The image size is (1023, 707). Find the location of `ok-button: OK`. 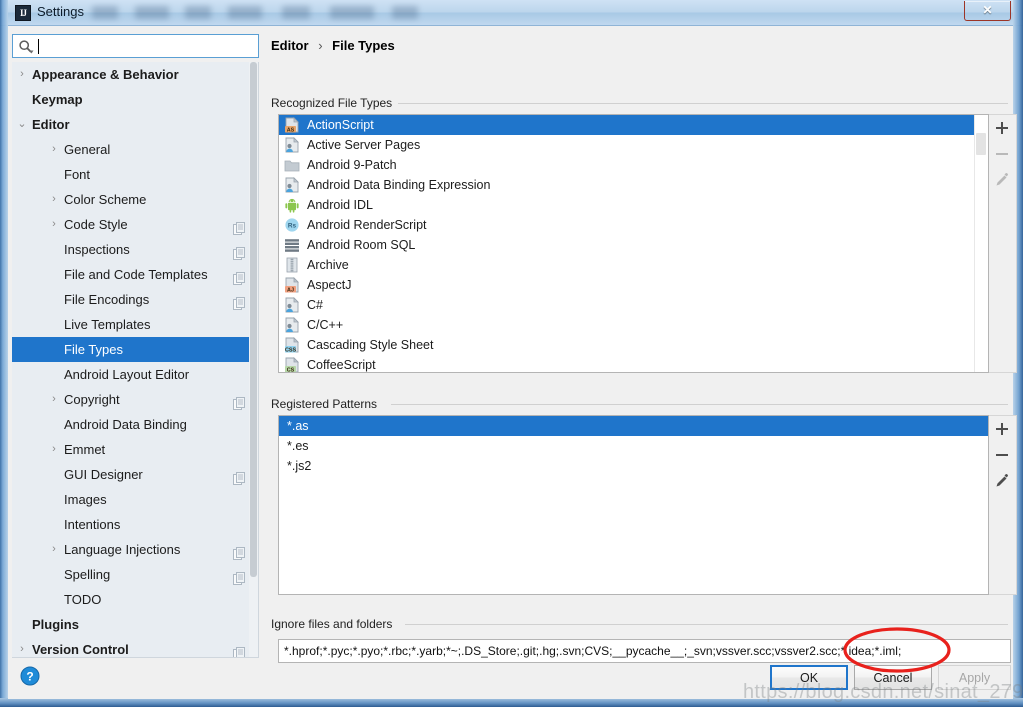

ok-button: OK is located at coordinates (809, 677).